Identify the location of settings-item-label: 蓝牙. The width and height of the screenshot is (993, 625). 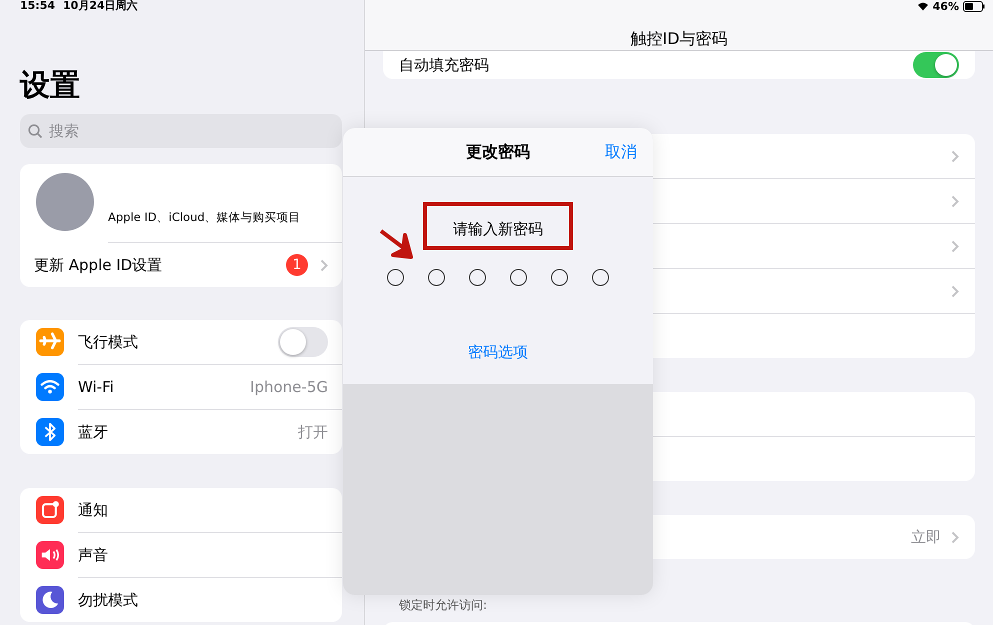
(93, 432).